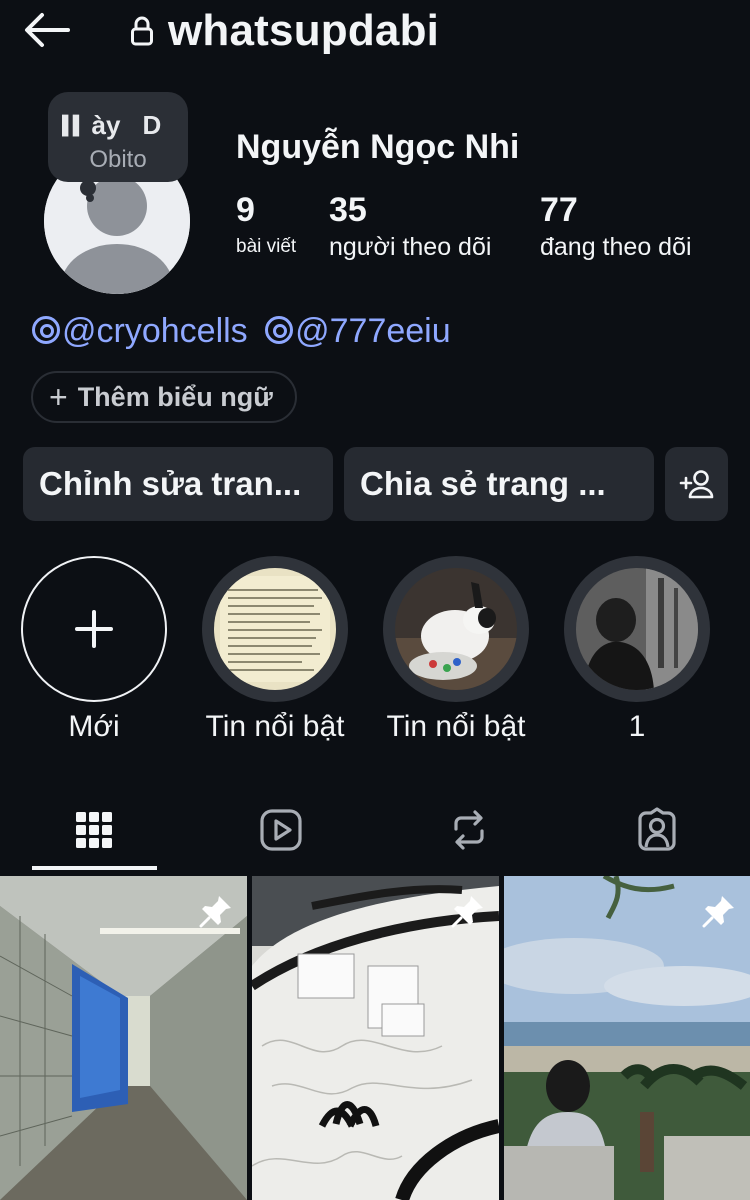  What do you see at coordinates (152, 125) in the screenshot?
I see `note-track-tail: D` at bounding box center [152, 125].